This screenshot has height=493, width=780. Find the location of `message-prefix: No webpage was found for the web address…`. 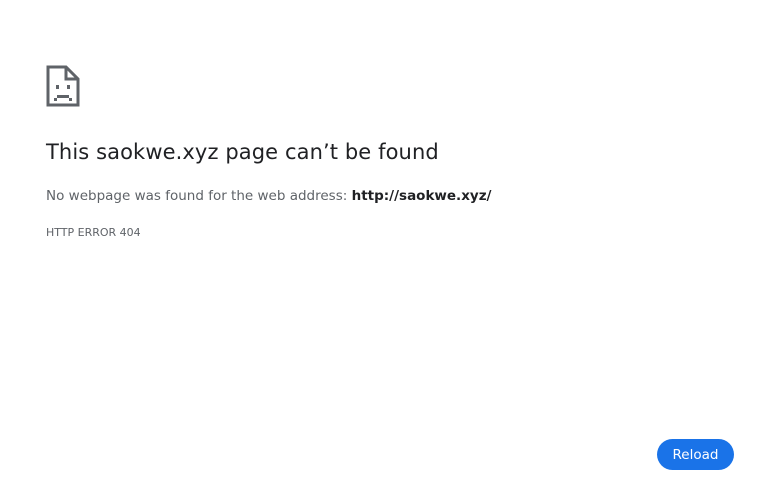

message-prefix: No webpage was found for the web address… is located at coordinates (199, 196).